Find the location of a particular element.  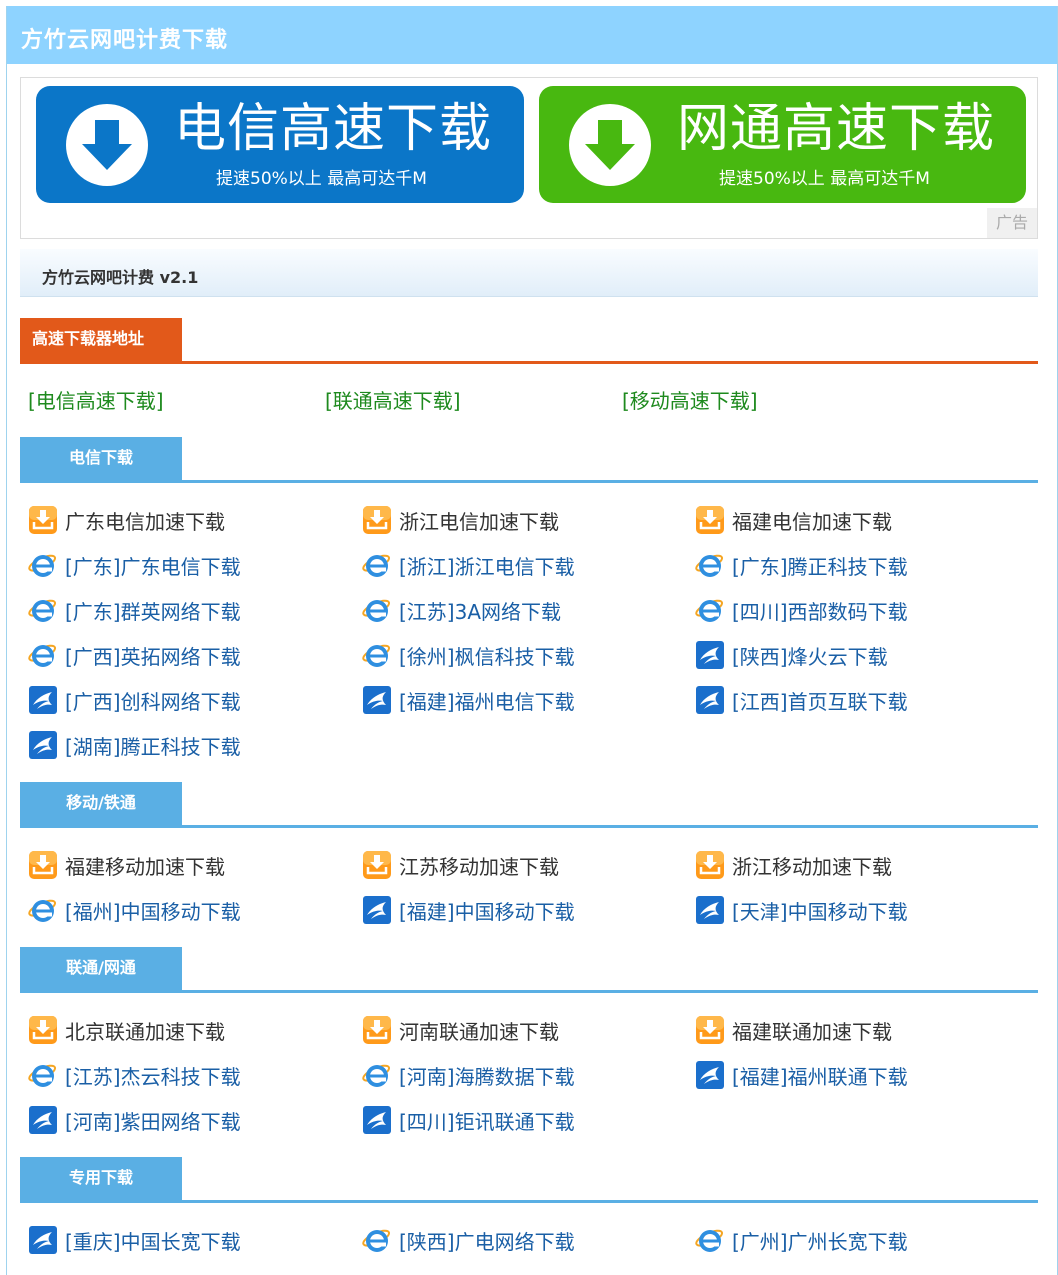

download-link: [广东]广东电信下载 is located at coordinates (134, 565).